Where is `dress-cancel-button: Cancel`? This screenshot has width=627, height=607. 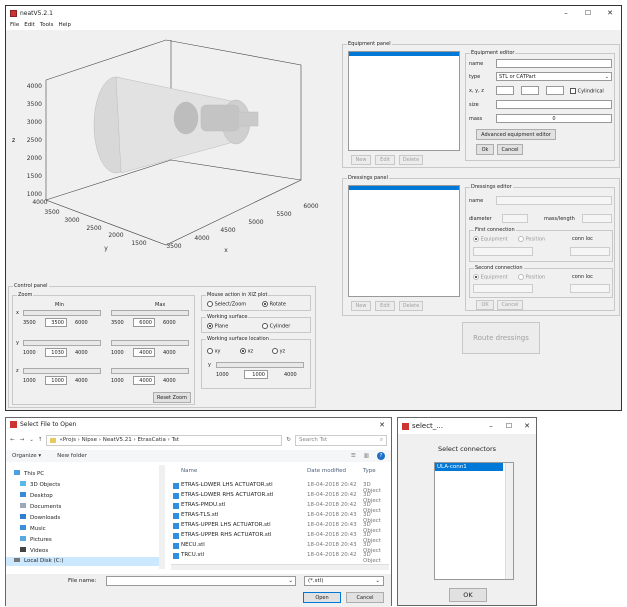 dress-cancel-button: Cancel is located at coordinates (510, 305).